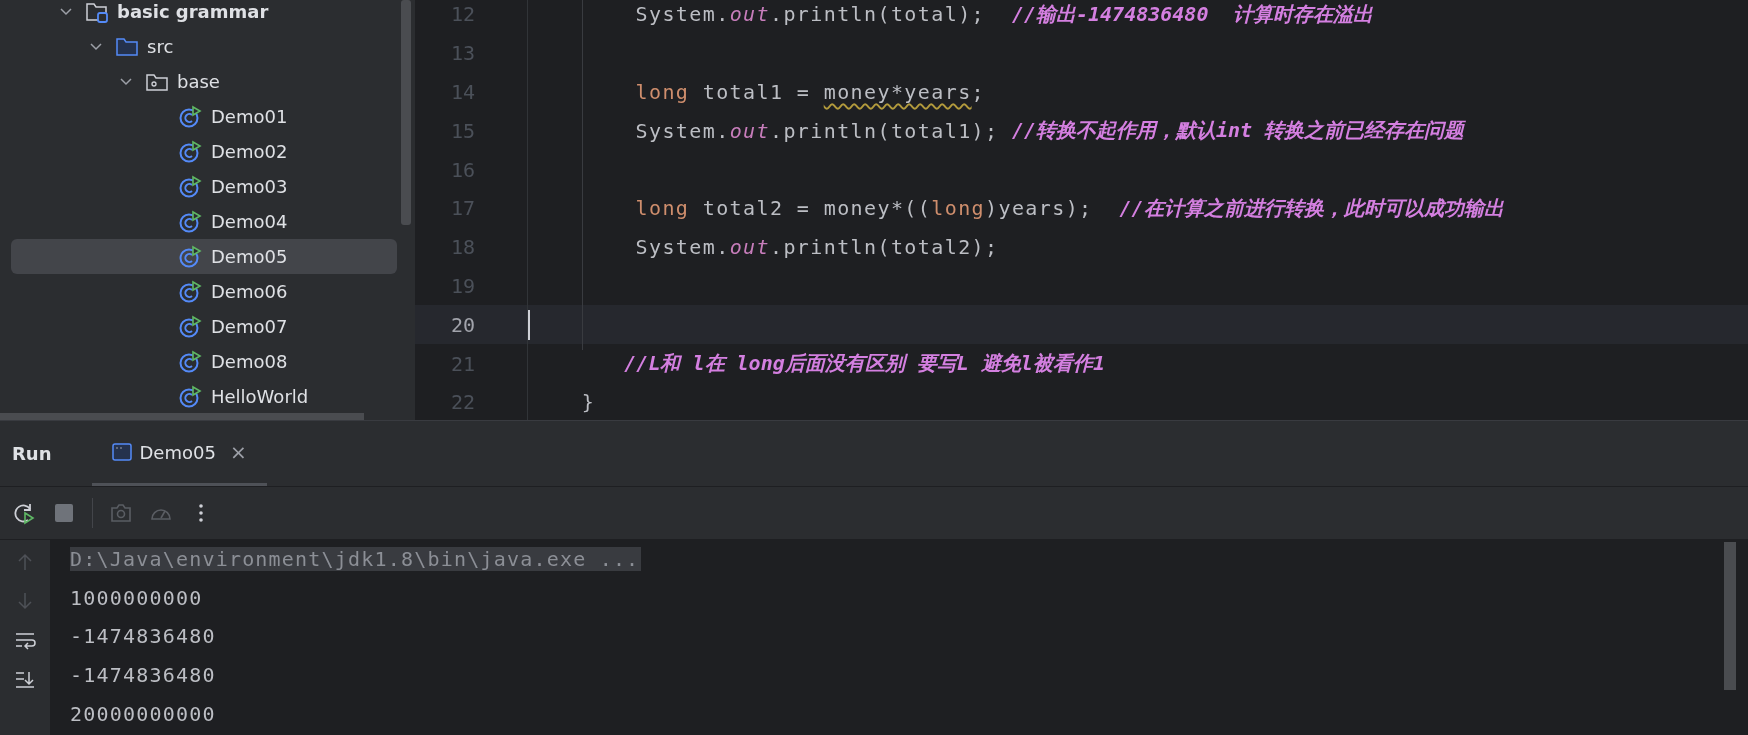 The image size is (1748, 735). I want to click on folder-icon, so click(127, 46).